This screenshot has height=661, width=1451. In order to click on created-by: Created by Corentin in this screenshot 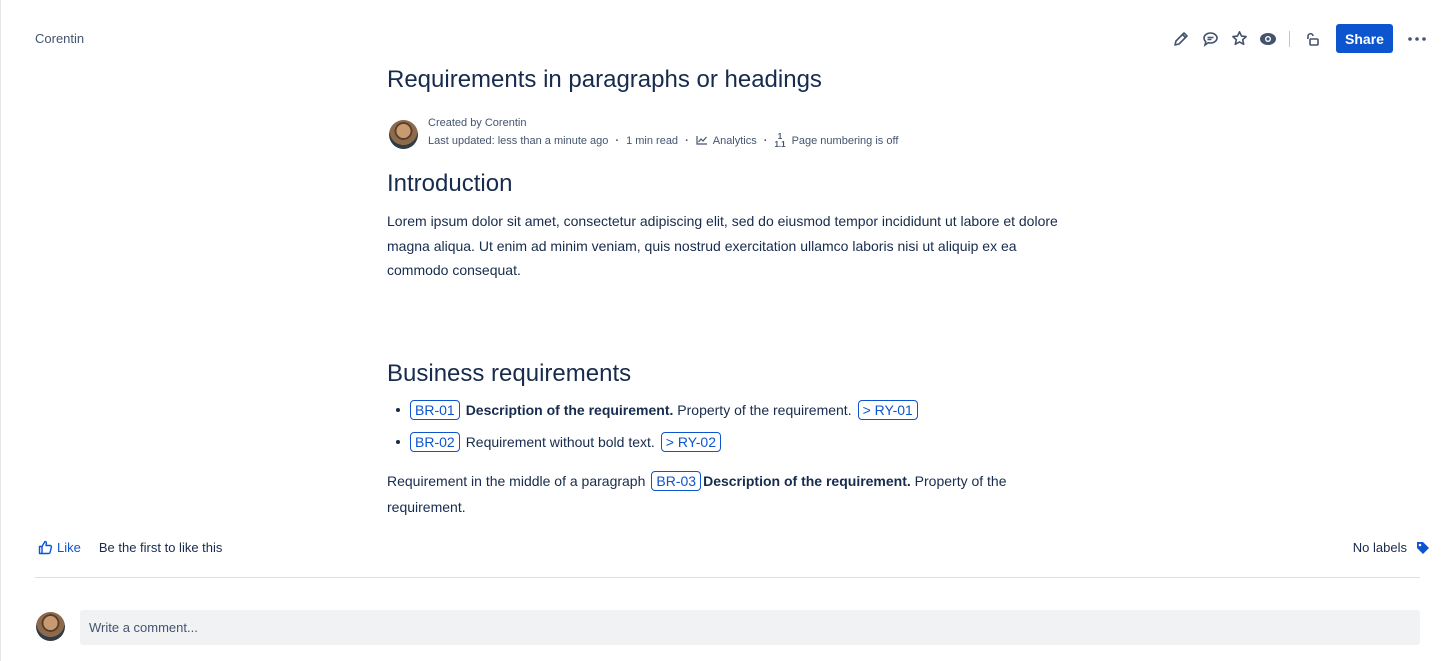, I will do `click(477, 123)`.